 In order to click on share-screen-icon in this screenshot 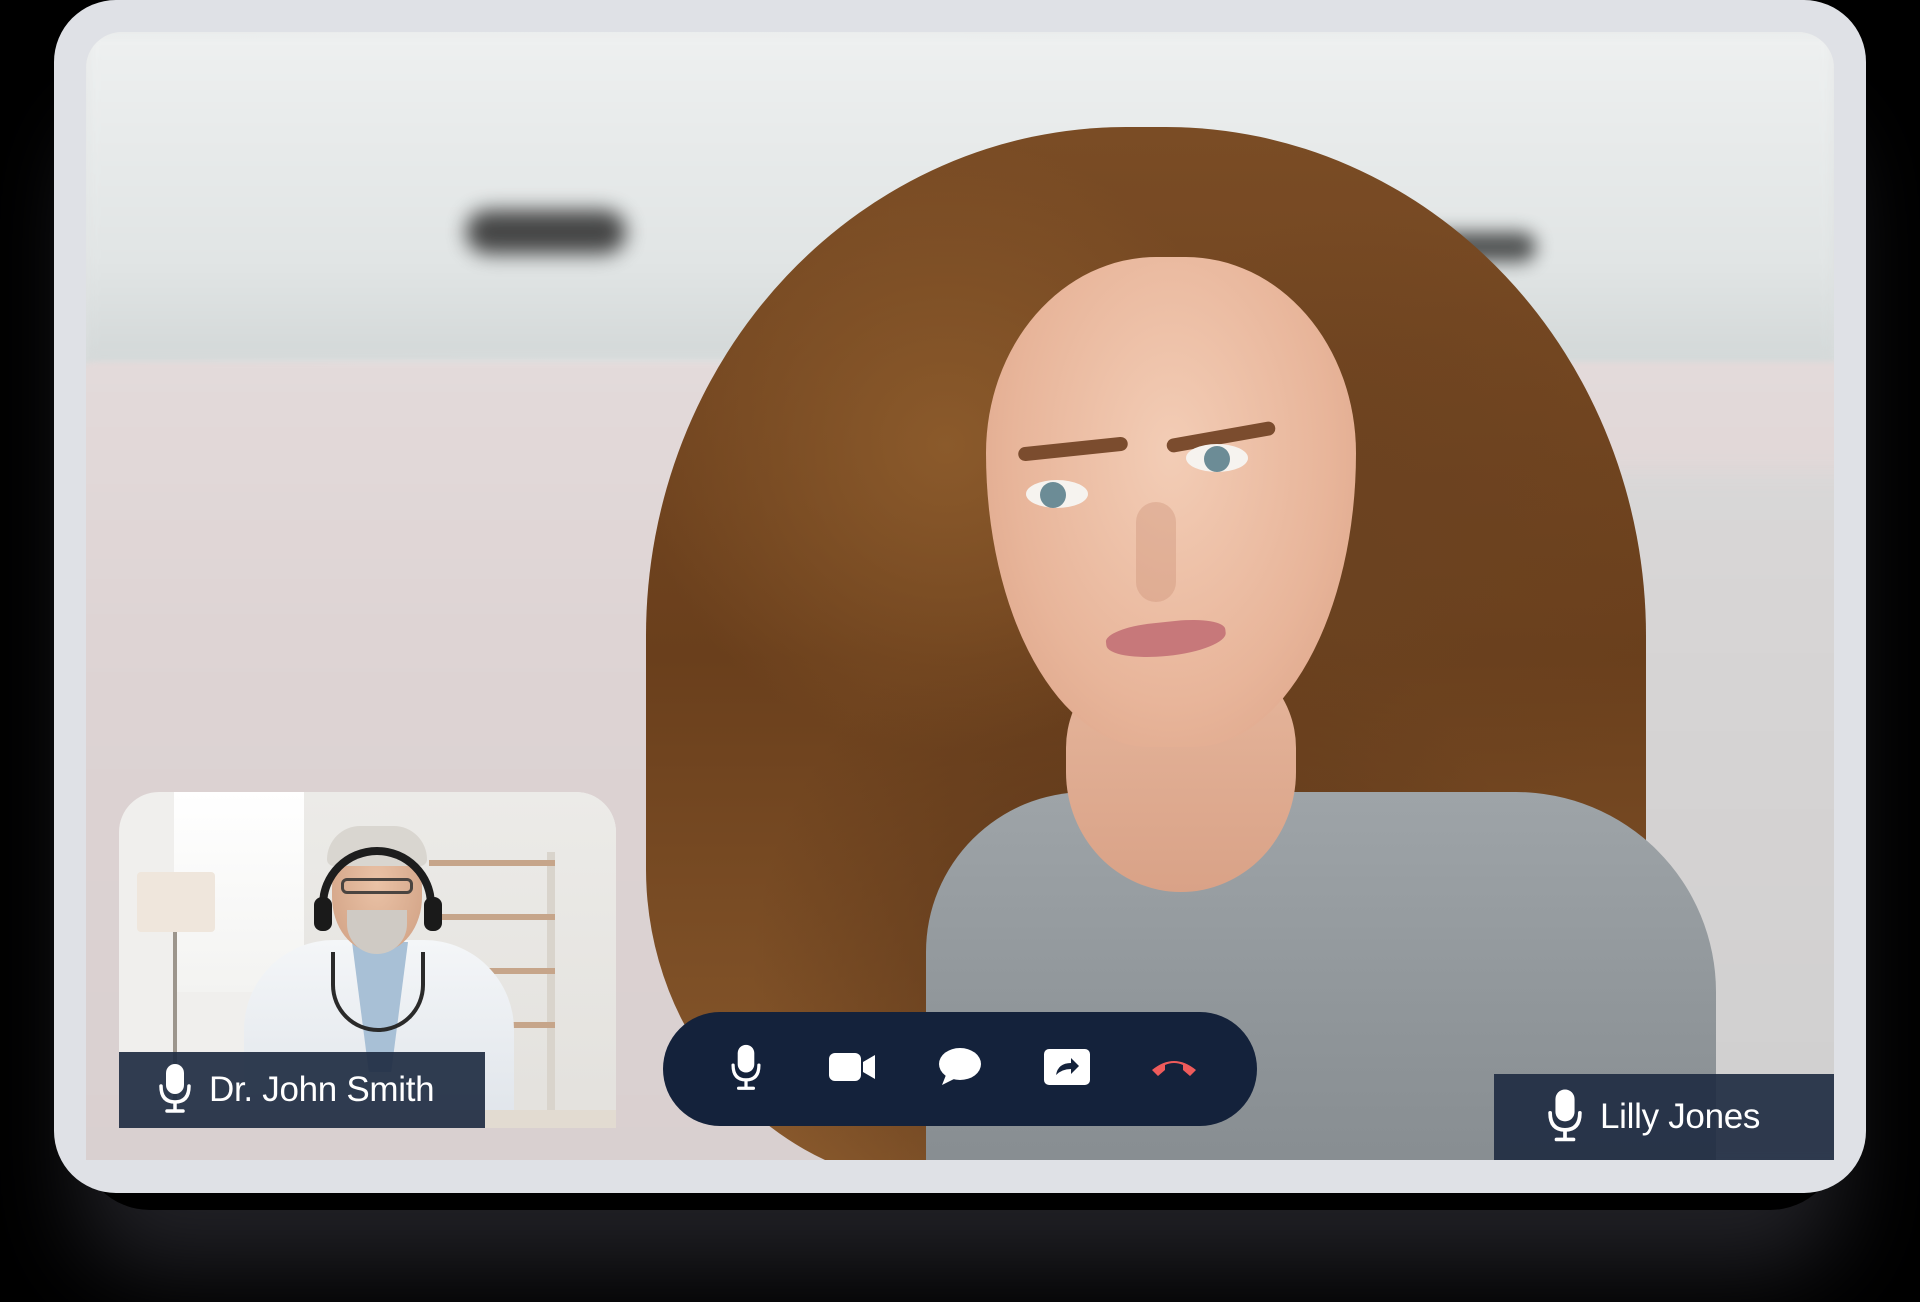, I will do `click(1066, 1069)`.